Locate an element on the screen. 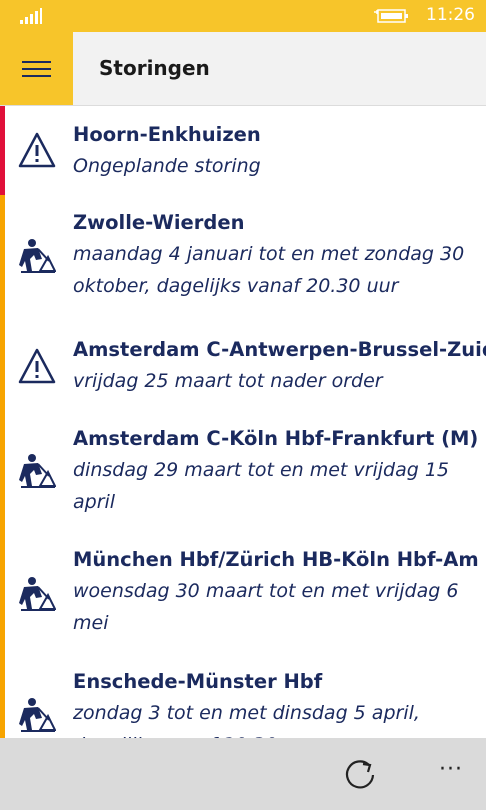 The image size is (486, 810). page-header: Storingen is located at coordinates (243, 69).